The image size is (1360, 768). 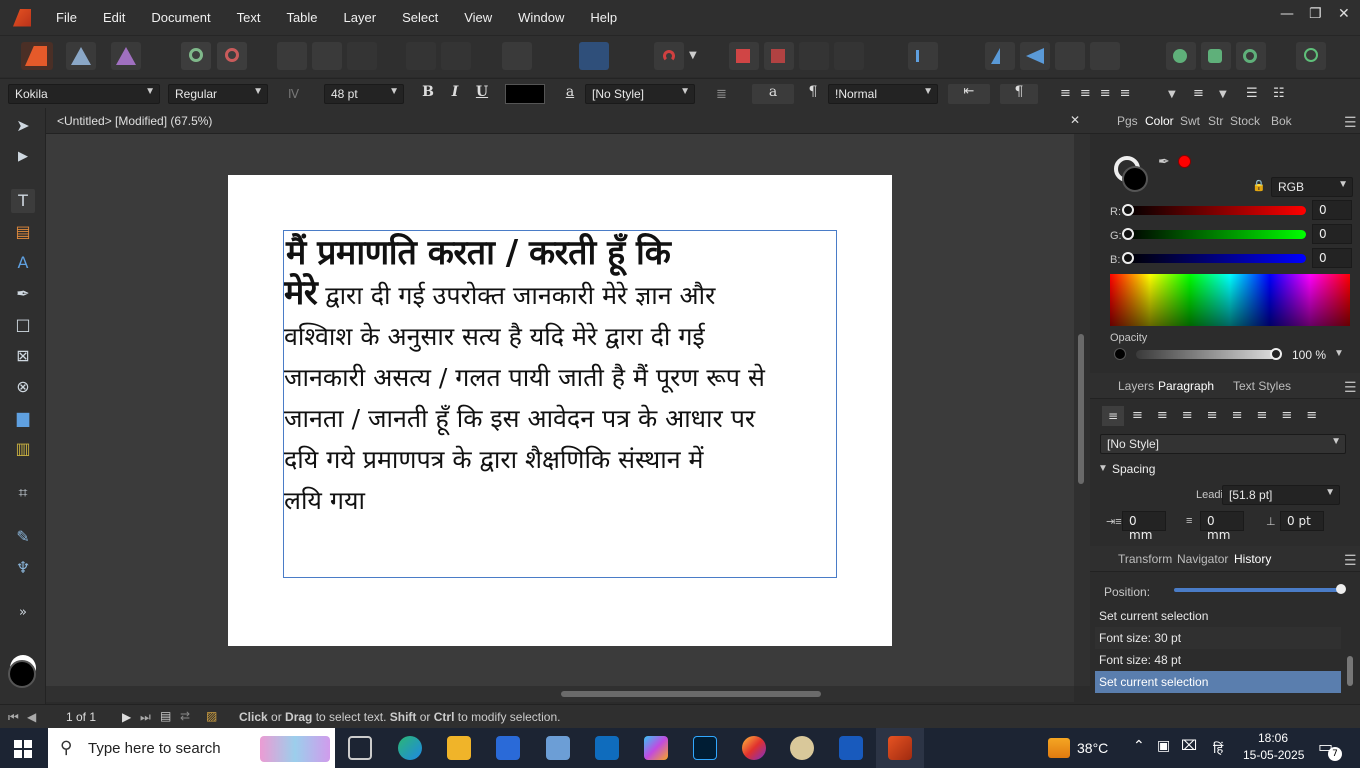 What do you see at coordinates (1035, 56) in the screenshot?
I see `flip-vertical-icon` at bounding box center [1035, 56].